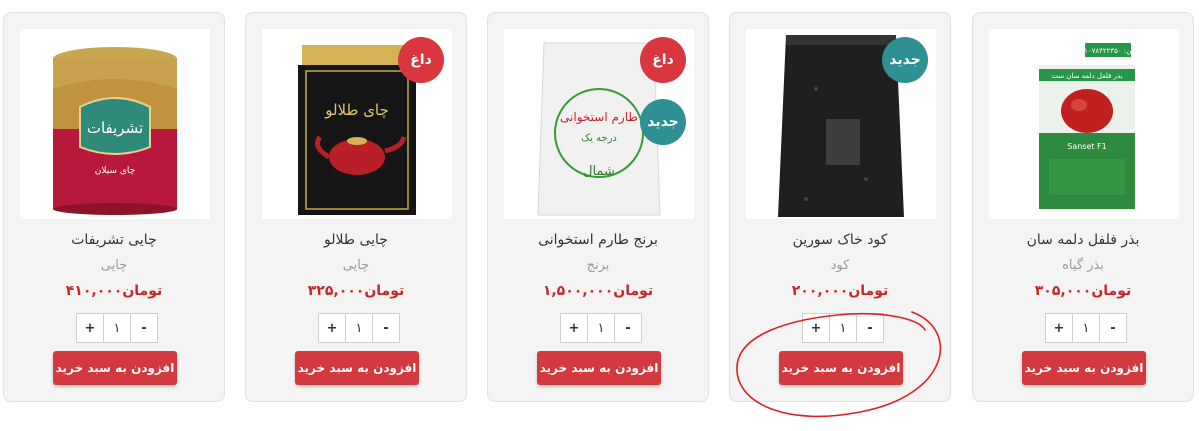  I want to click on product-title: بذر فلفل دلمه سان, so click(1083, 240).